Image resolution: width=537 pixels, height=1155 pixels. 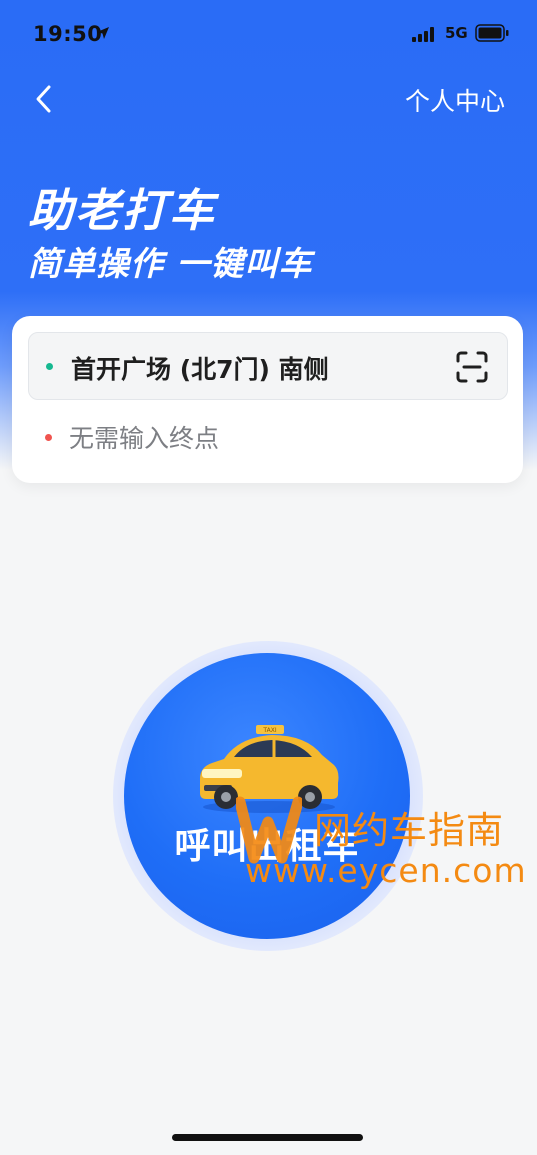 I want to click on battery-icon, so click(x=492, y=33).